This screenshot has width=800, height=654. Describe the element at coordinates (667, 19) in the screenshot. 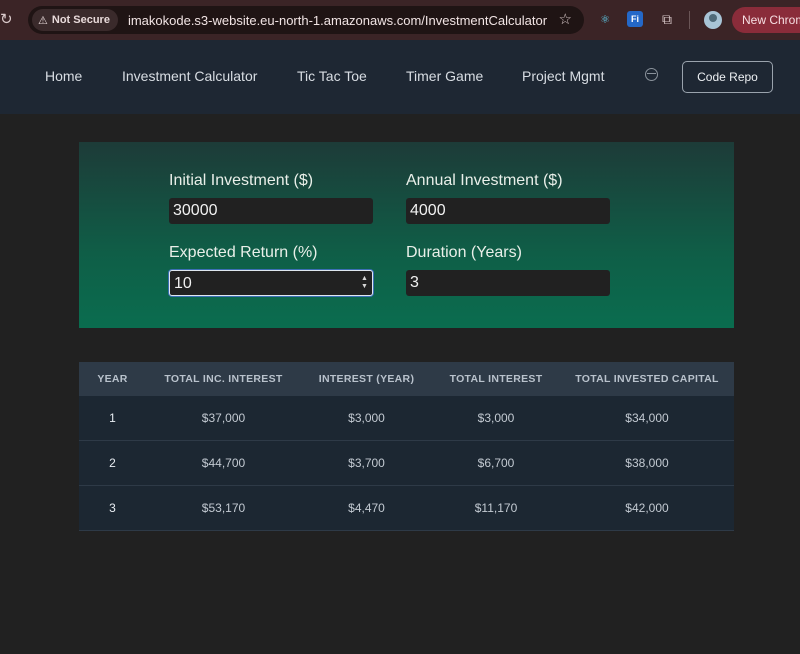

I see `puzzle-icon: ⧉` at that location.